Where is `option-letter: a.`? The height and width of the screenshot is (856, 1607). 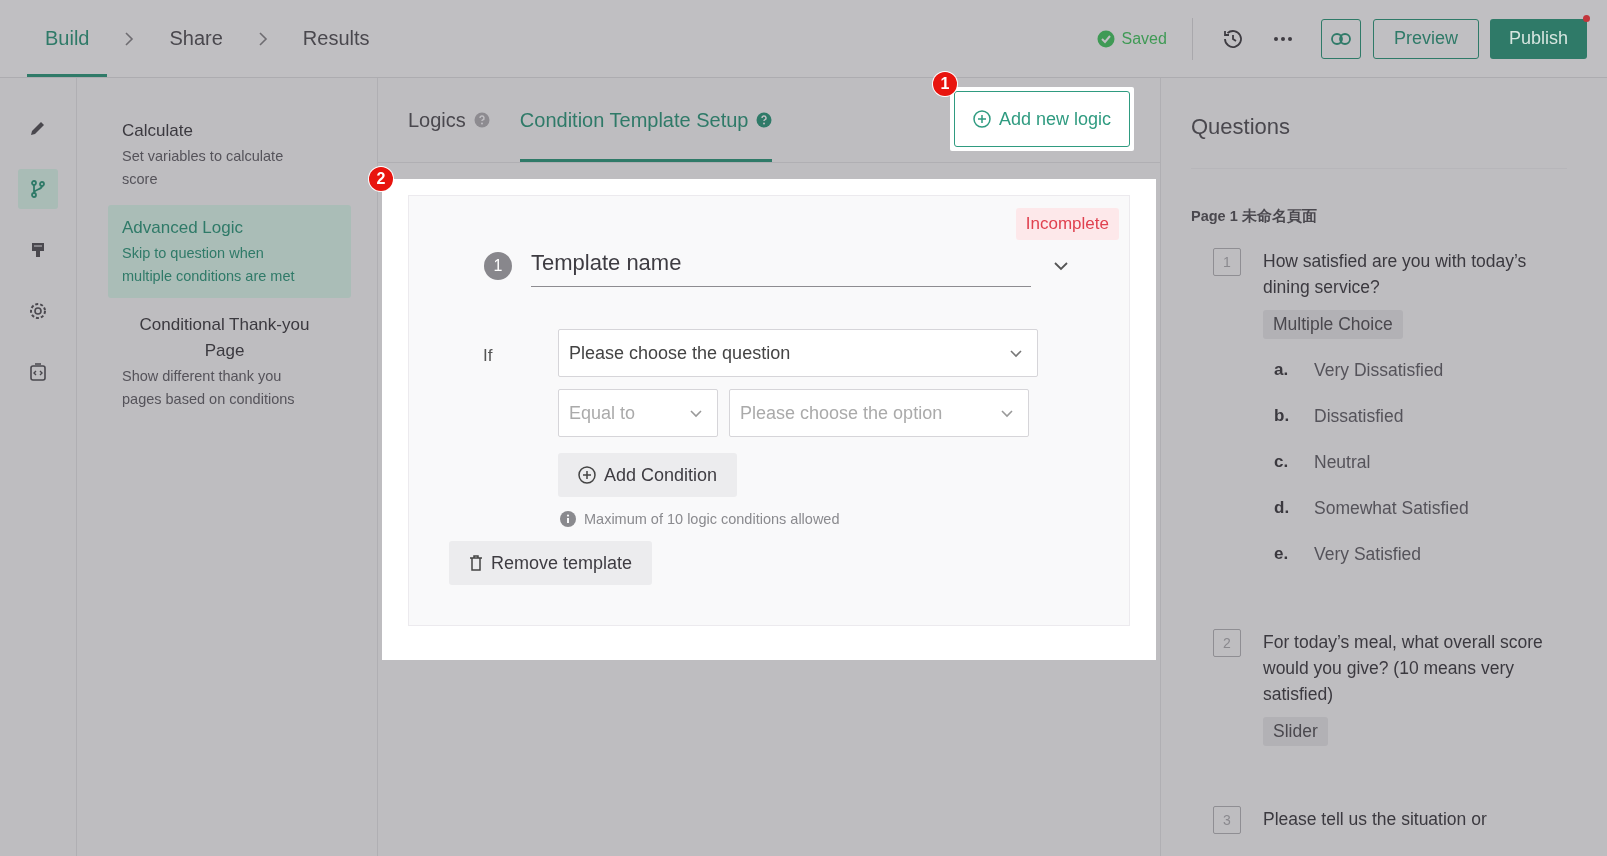 option-letter: a. is located at coordinates (1281, 370).